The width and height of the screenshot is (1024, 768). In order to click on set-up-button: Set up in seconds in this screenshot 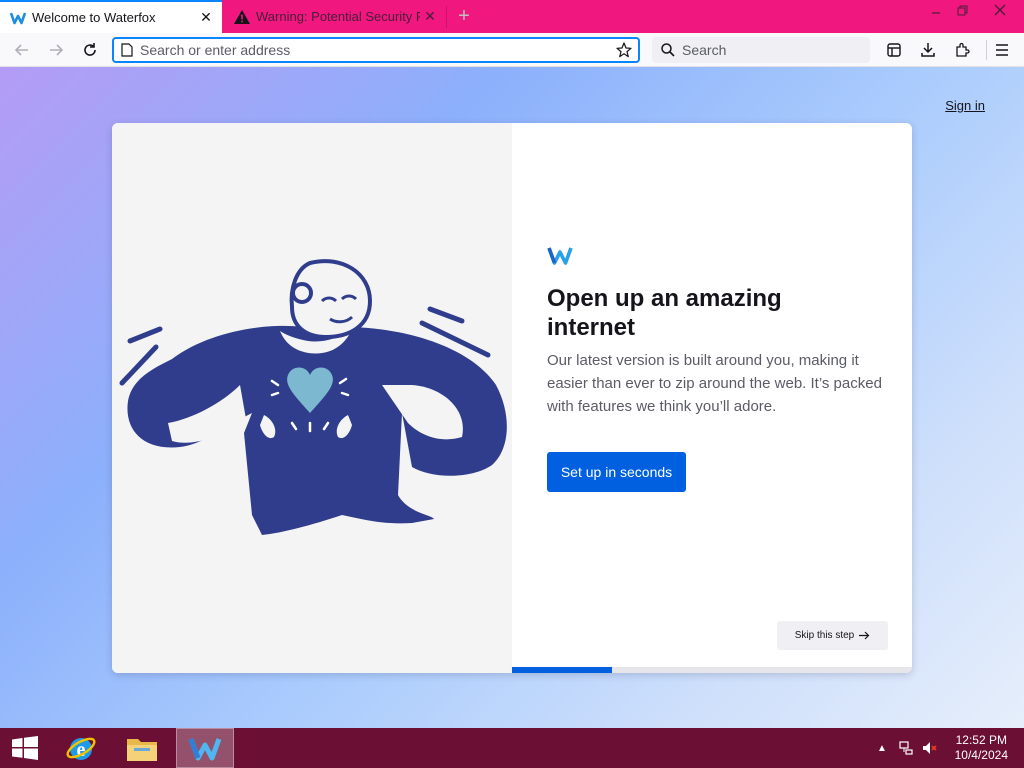, I will do `click(616, 472)`.